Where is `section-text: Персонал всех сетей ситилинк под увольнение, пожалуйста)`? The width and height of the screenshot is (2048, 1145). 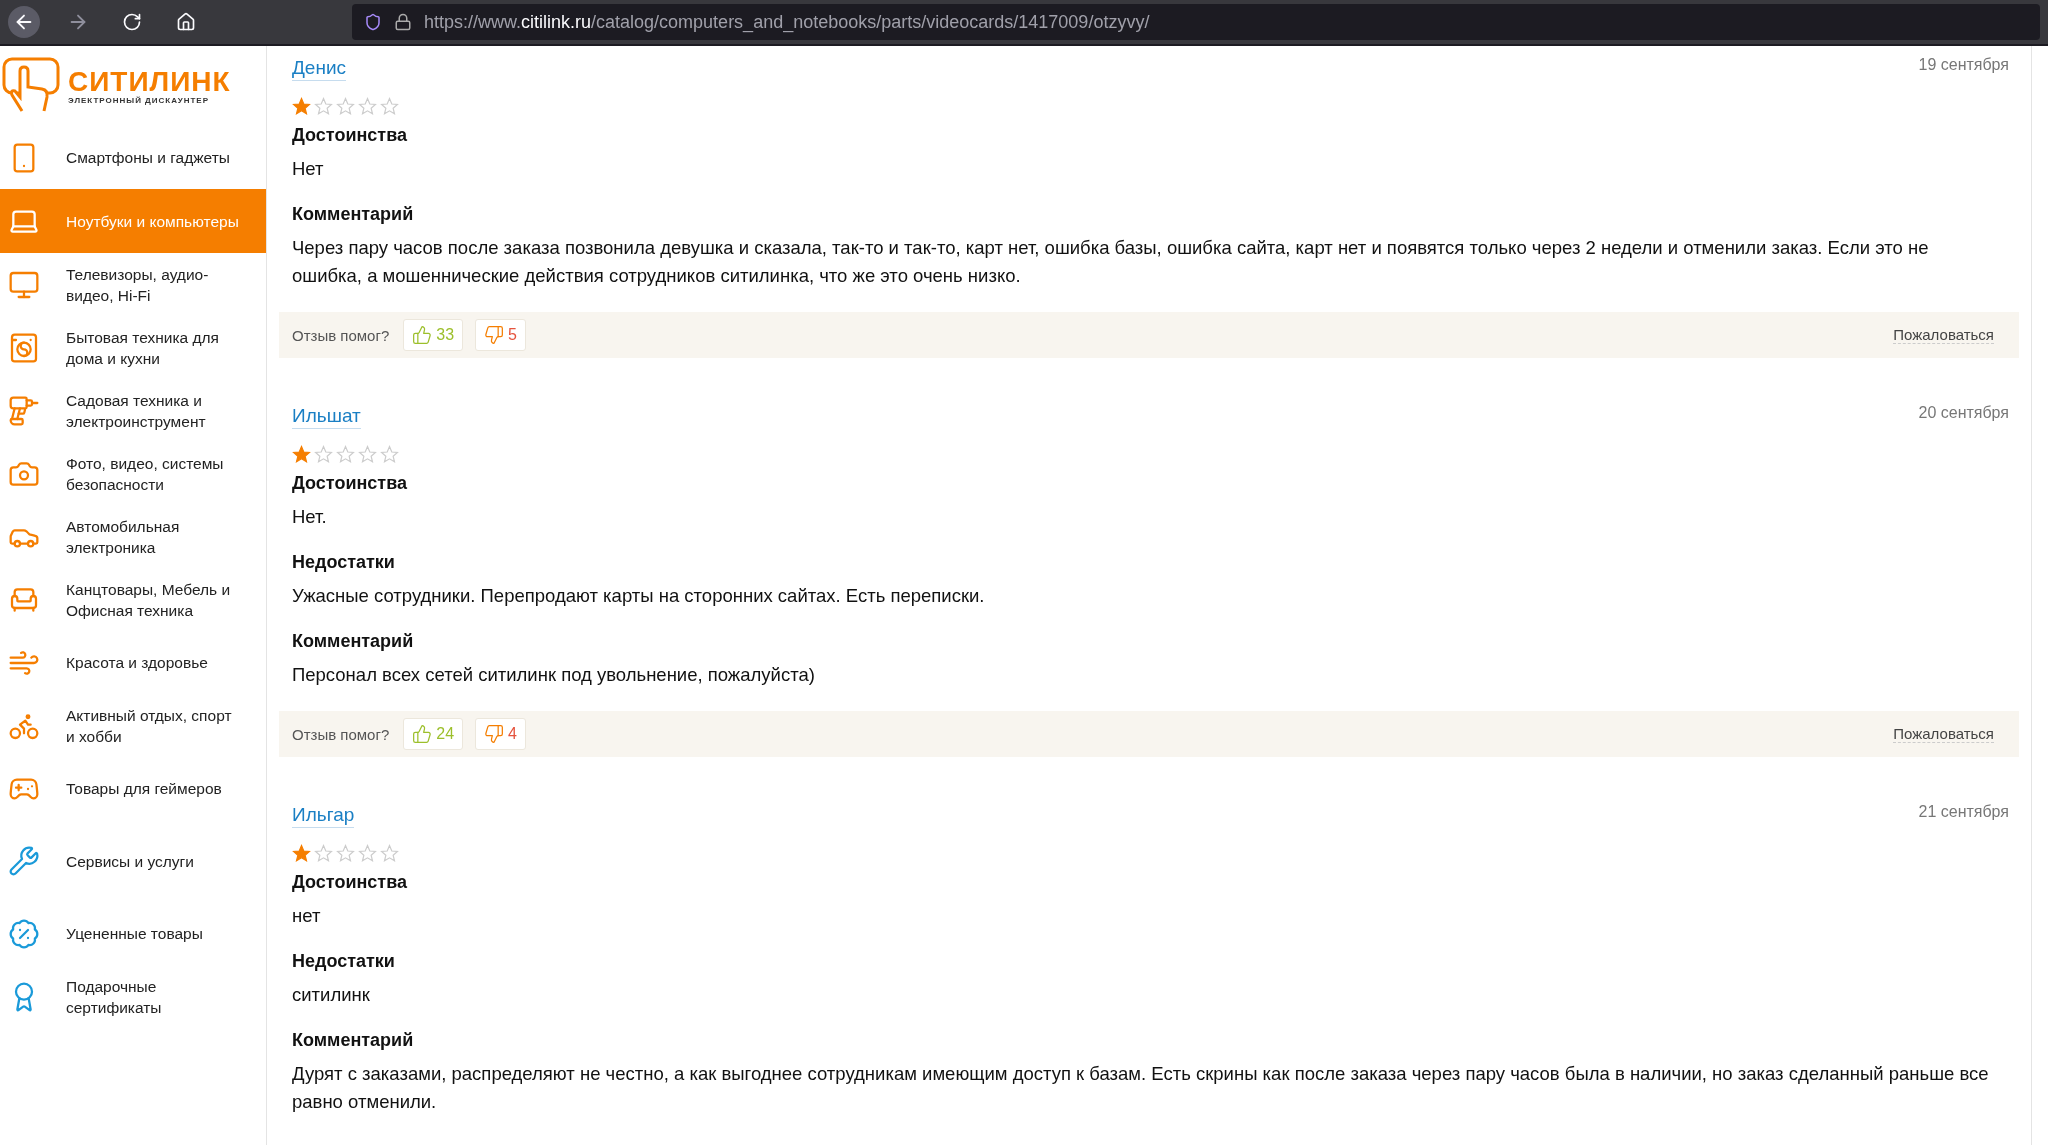 section-text: Персонал всех сетей ситилинк под увольнение, пожалуйста) is located at coordinates (554, 675).